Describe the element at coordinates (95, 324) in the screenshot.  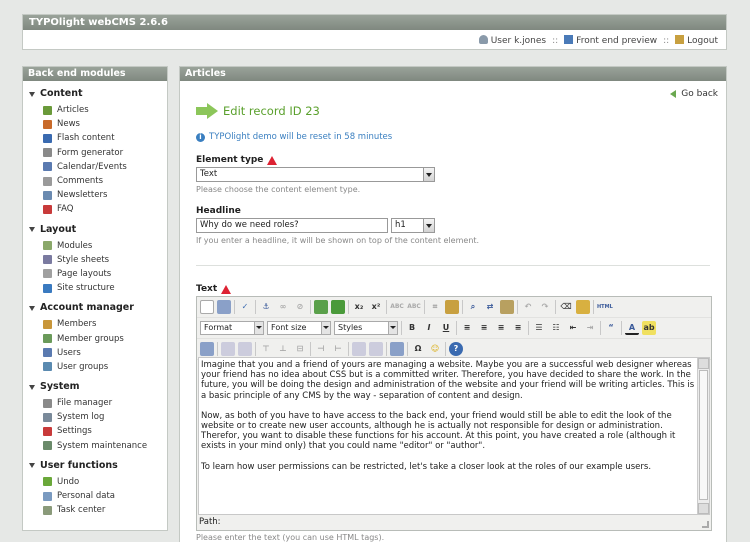
I see `sidebar-item: Members` at that location.